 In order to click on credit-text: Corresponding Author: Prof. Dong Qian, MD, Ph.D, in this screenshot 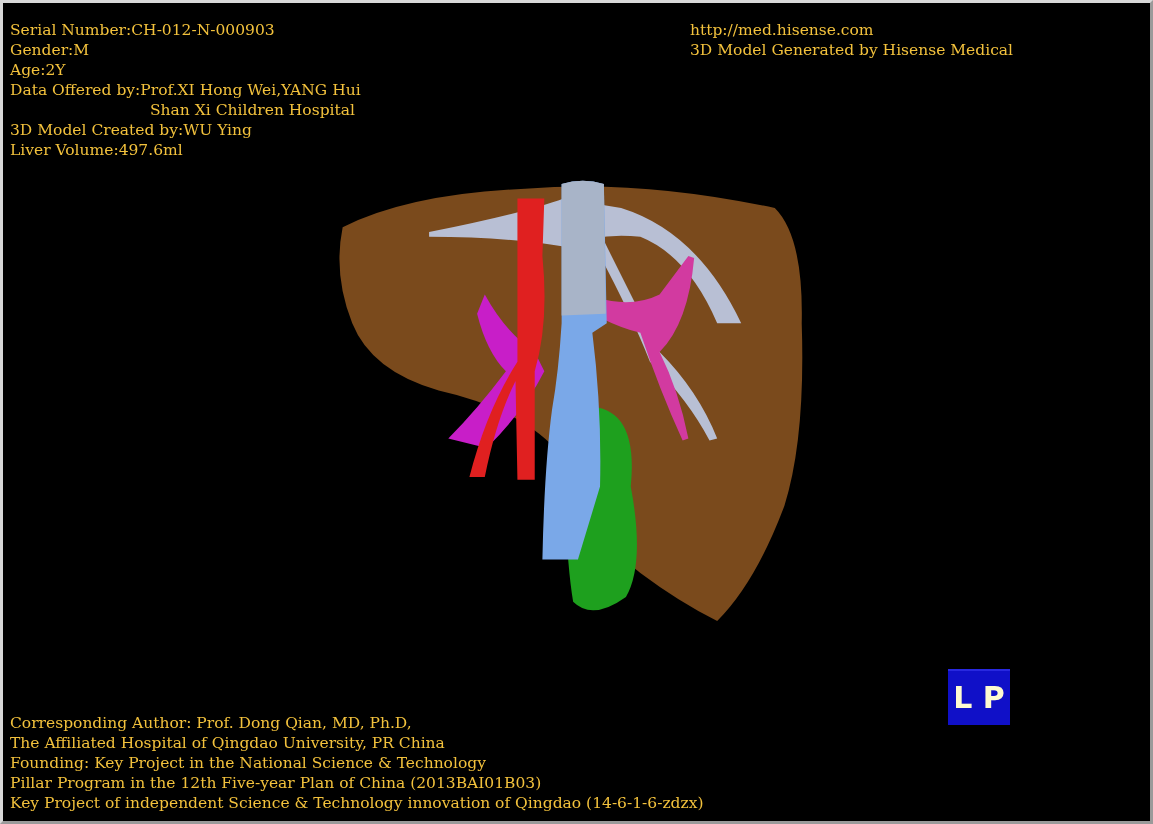, I will do `click(211, 723)`.